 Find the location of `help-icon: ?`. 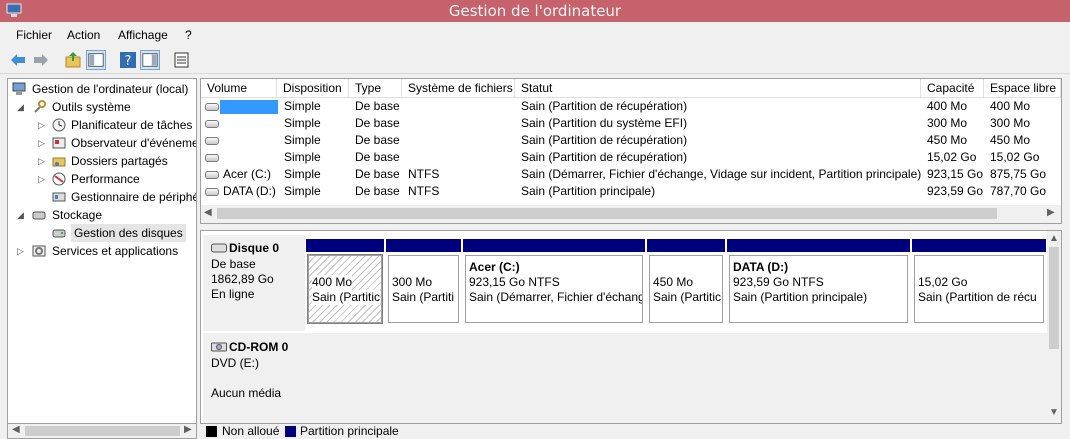

help-icon: ? is located at coordinates (128, 60).